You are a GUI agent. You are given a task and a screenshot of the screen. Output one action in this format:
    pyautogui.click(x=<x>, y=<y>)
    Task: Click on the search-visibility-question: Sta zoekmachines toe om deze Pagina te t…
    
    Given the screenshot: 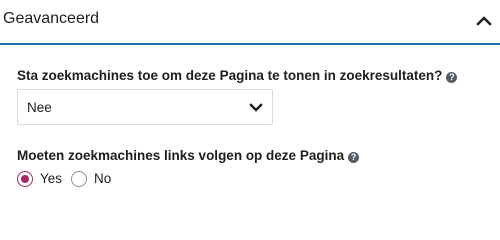 What is the action you would take?
    pyautogui.click(x=237, y=76)
    